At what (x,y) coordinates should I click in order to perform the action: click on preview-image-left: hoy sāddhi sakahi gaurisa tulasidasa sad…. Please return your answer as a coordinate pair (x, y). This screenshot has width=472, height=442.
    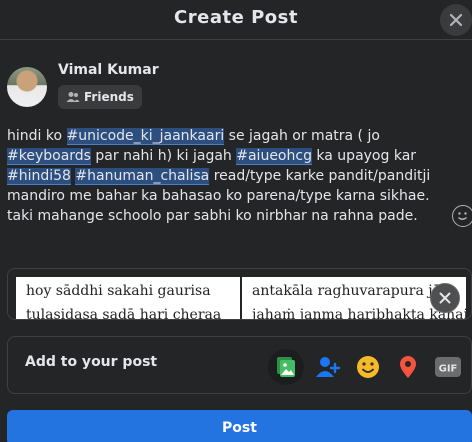
    Looking at the image, I should click on (128, 298).